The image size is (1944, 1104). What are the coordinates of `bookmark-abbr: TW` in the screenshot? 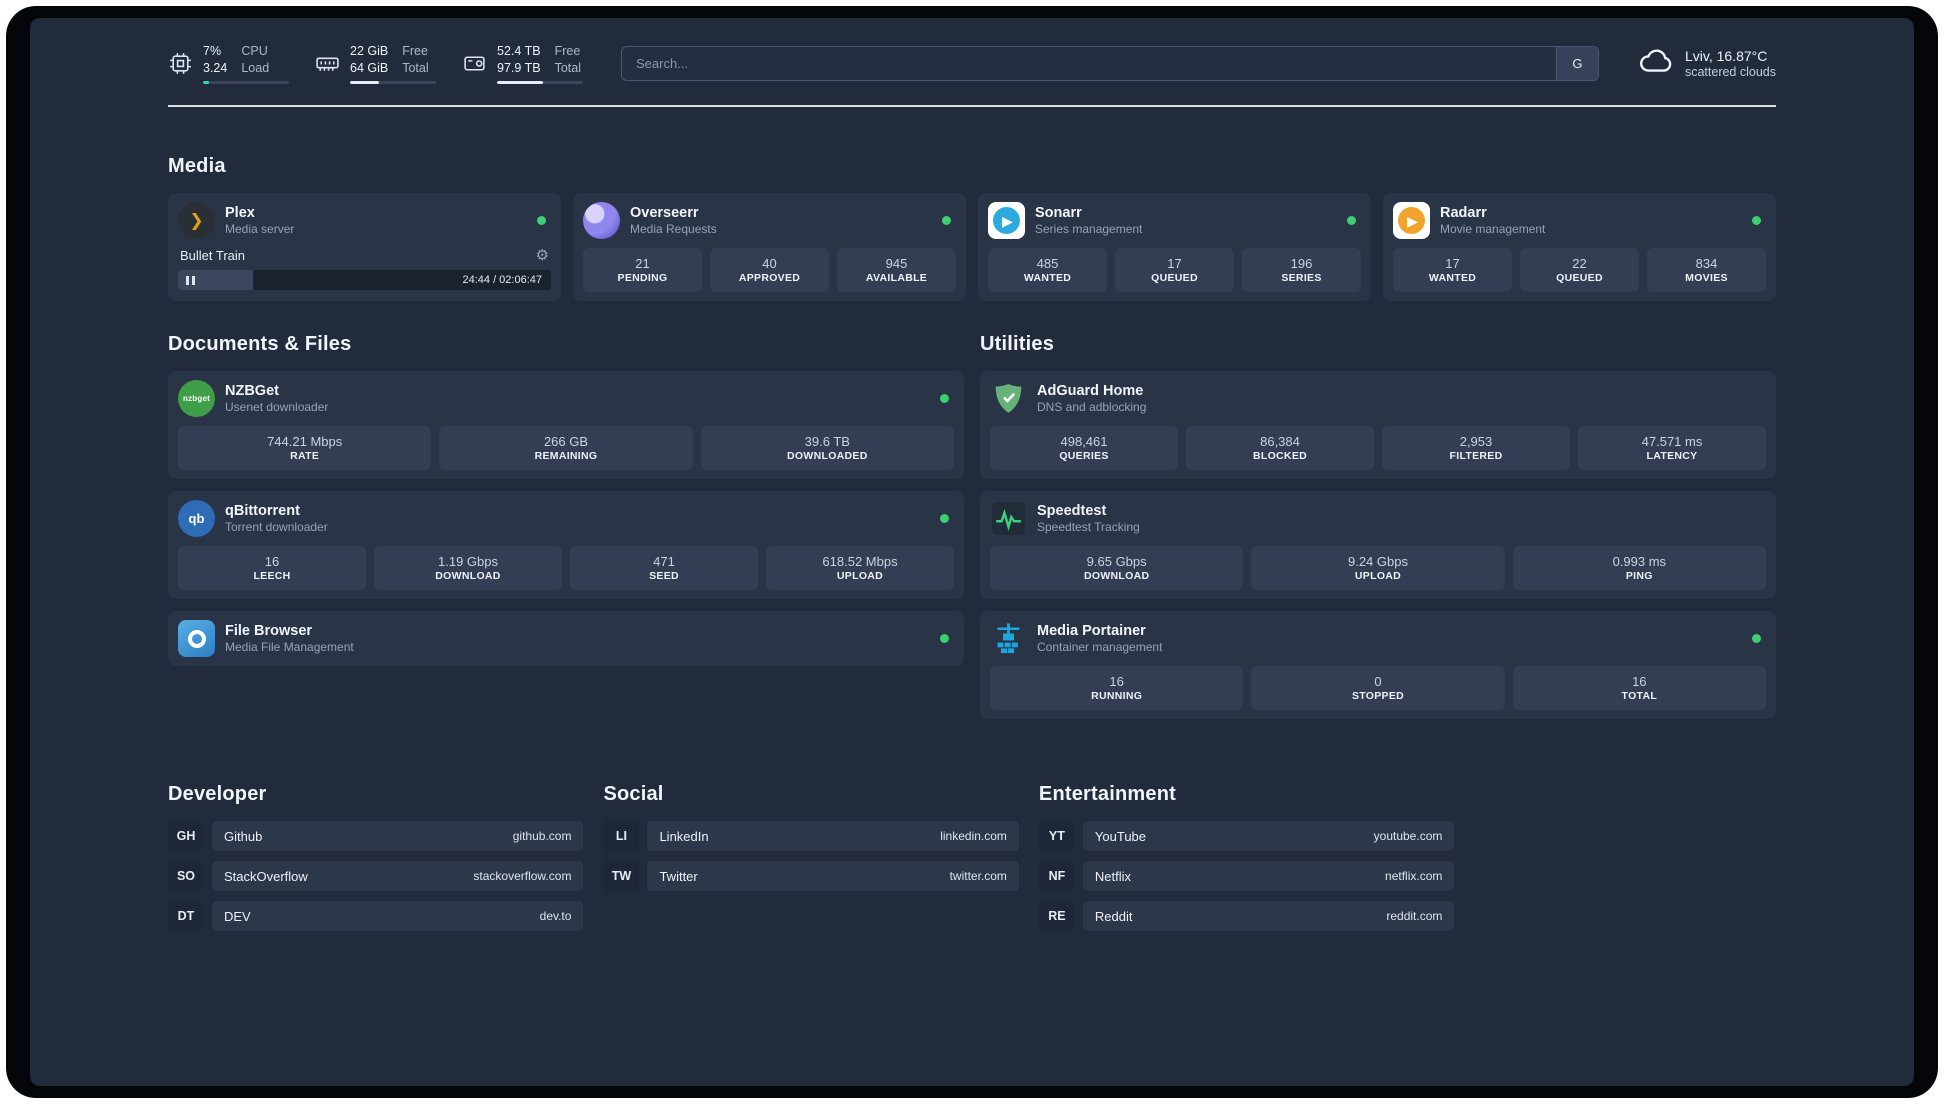 It's located at (621, 876).